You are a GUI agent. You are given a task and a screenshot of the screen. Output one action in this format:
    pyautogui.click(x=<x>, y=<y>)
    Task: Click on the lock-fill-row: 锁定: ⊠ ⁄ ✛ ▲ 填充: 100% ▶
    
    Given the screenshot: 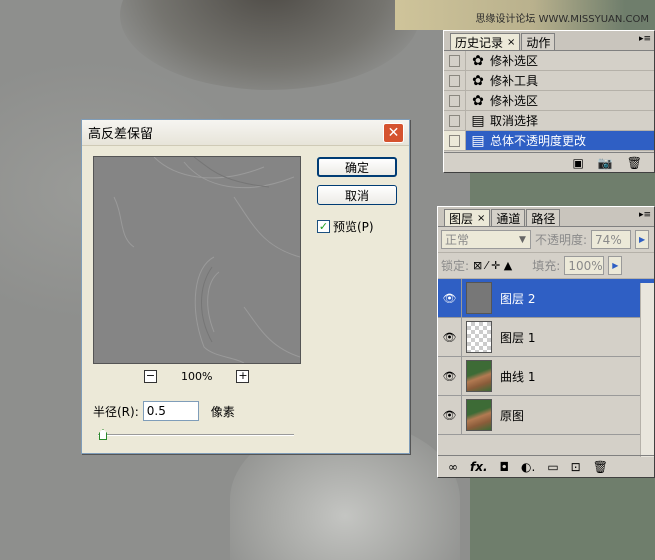 What is the action you would take?
    pyautogui.click(x=546, y=266)
    